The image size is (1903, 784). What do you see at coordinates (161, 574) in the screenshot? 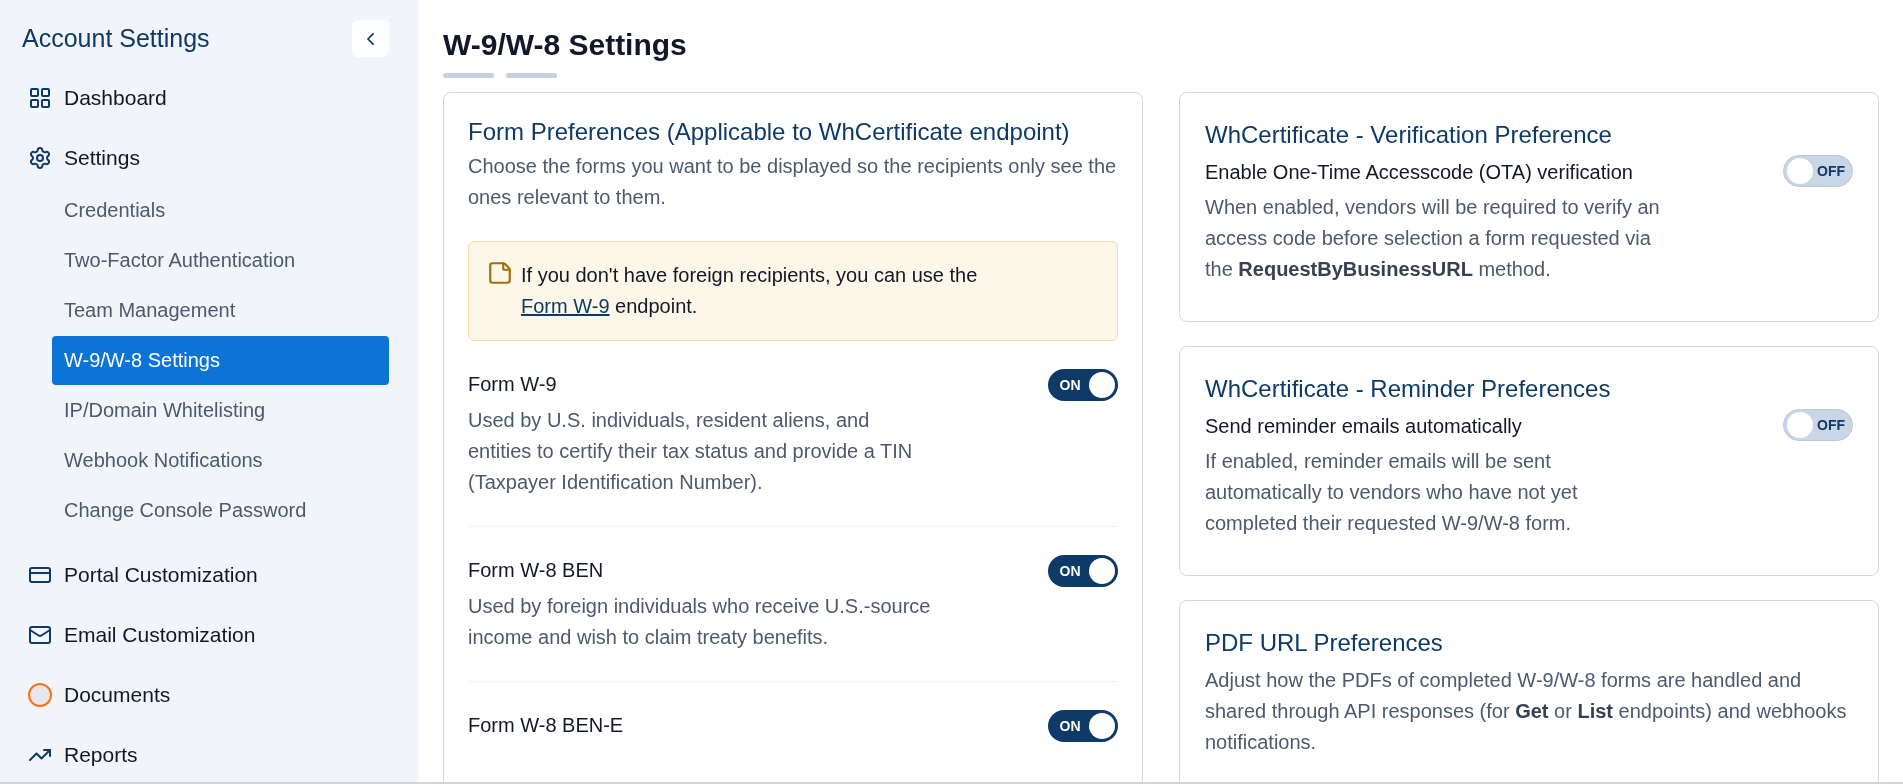
I see `sidebar-item: Portal Customization` at bounding box center [161, 574].